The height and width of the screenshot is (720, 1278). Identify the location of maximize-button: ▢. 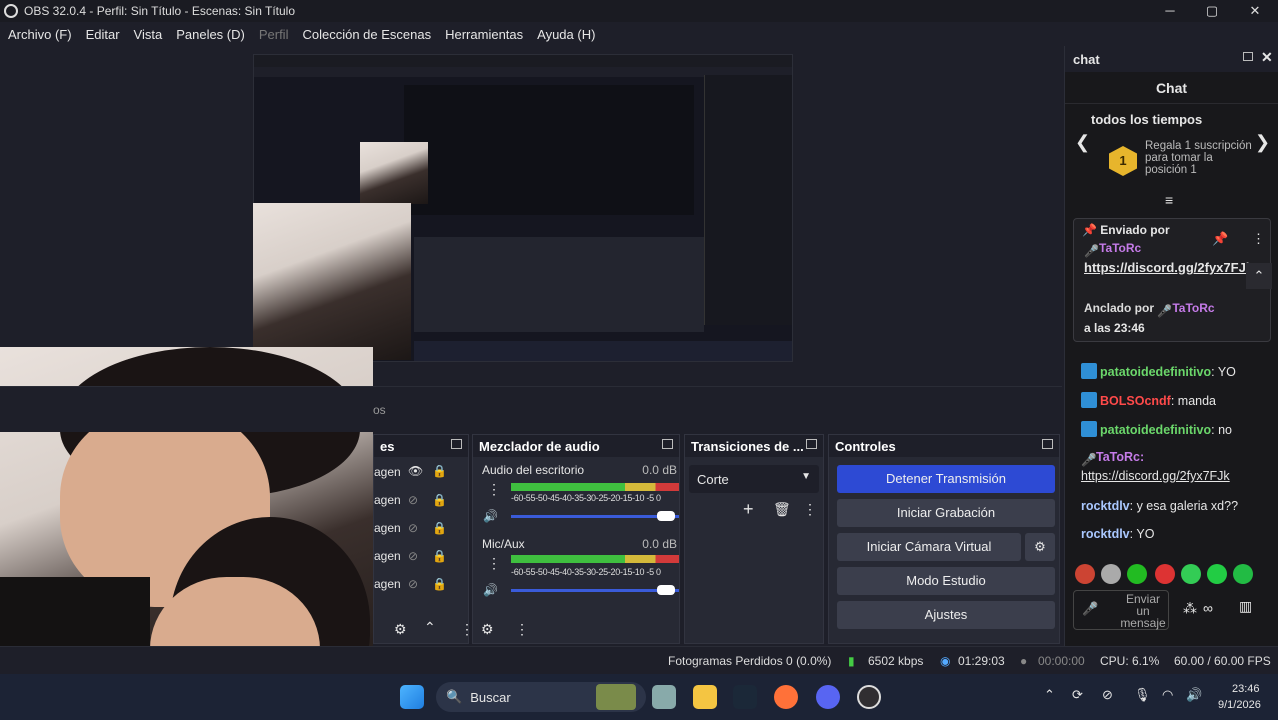
(1212, 11).